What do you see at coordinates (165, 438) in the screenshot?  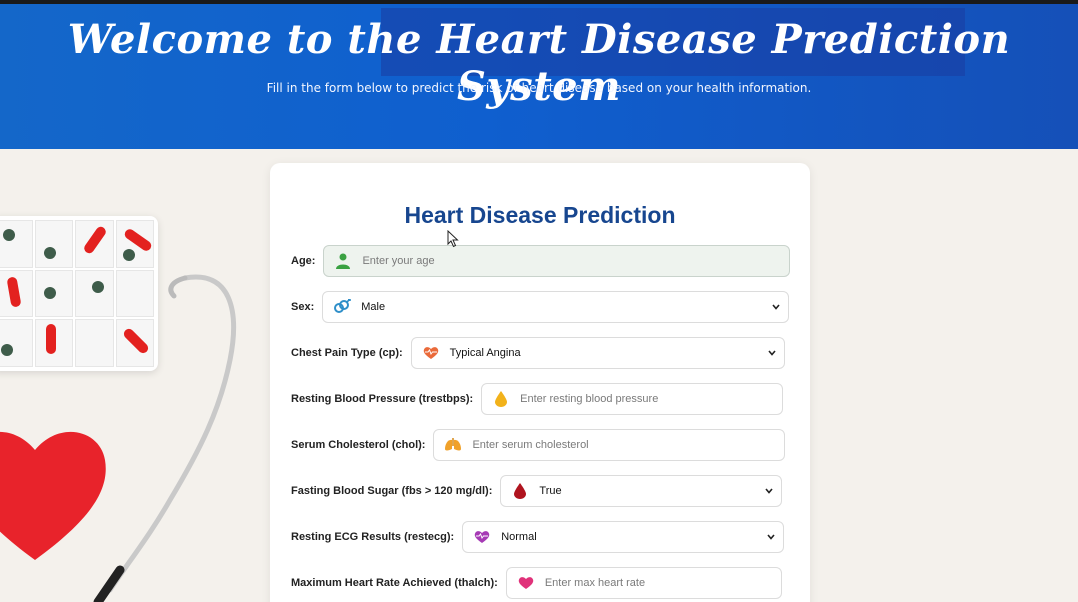 I see `stethoscope-image` at bounding box center [165, 438].